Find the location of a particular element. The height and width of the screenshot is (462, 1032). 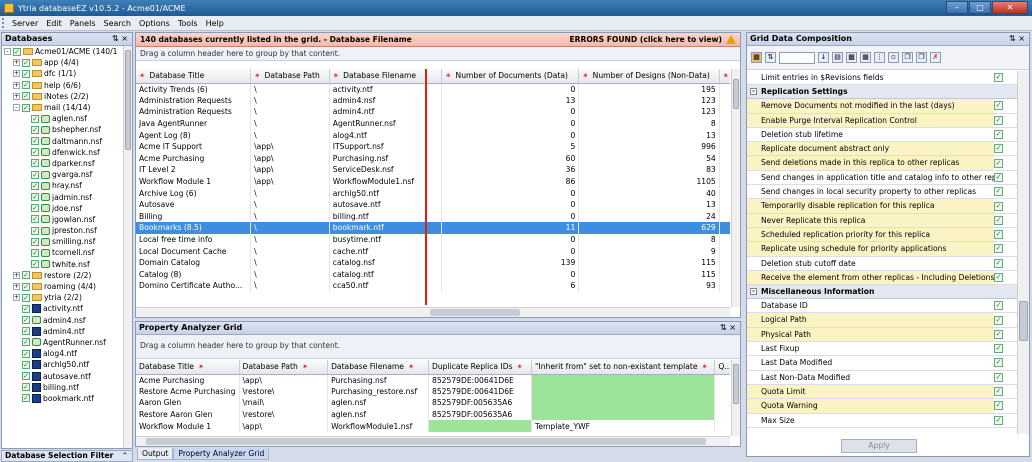

tree-item: ✓ jgowlan.nsf is located at coordinates (62, 219).